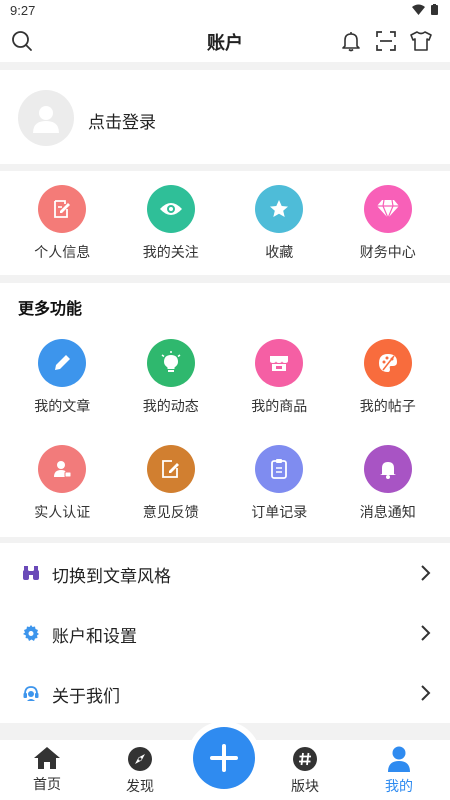 This screenshot has width=450, height=800. Describe the element at coordinates (399, 786) in the screenshot. I see `tab-label: 我的` at that location.